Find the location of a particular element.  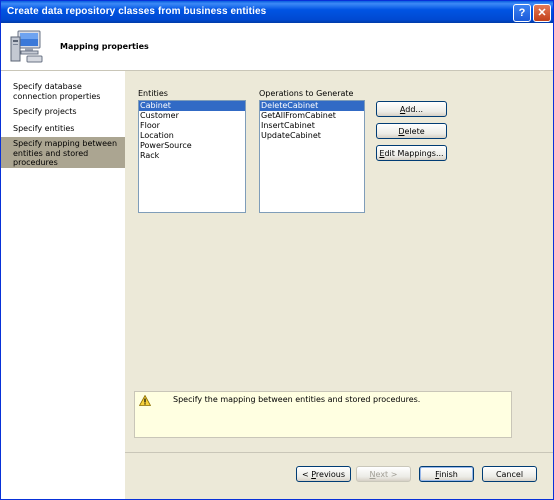

delete-button-label: Delete is located at coordinates (411, 131).